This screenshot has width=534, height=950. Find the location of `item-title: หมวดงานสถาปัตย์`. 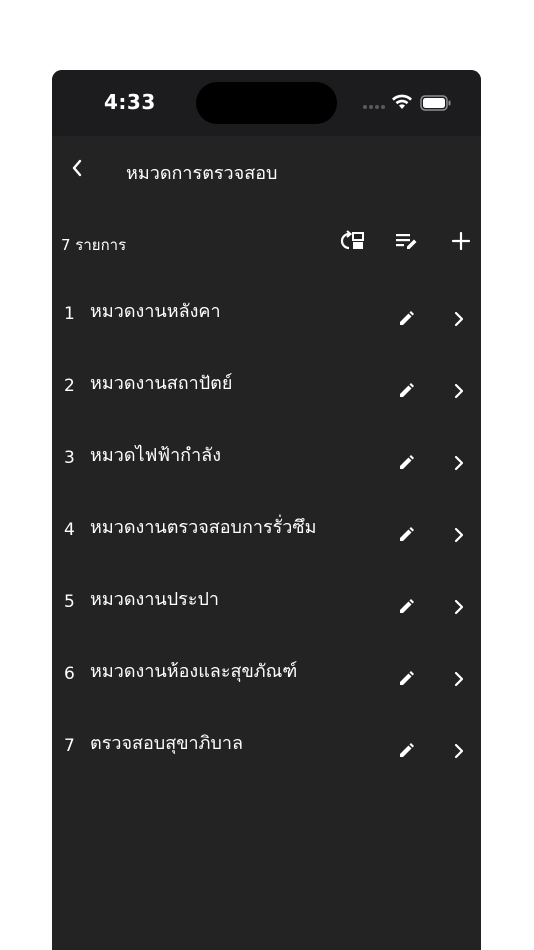

item-title: หมวดงานสถาปัตย์ is located at coordinates (161, 383).